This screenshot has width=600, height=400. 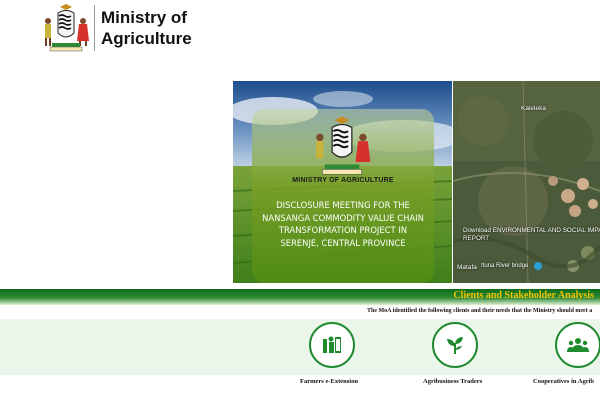 What do you see at coordinates (94, 28) in the screenshot?
I see `header-divider` at bounding box center [94, 28].